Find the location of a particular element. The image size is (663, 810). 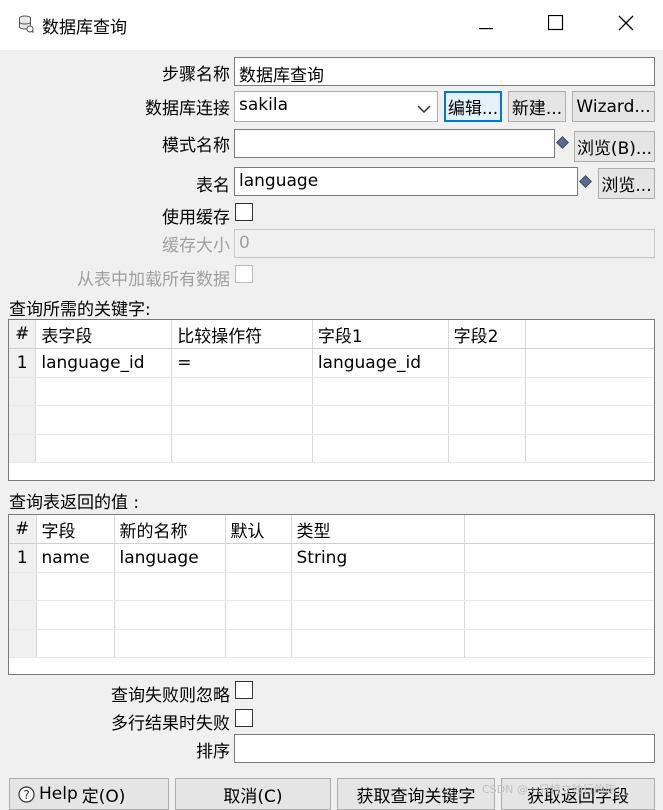

close-icon is located at coordinates (626, 25).